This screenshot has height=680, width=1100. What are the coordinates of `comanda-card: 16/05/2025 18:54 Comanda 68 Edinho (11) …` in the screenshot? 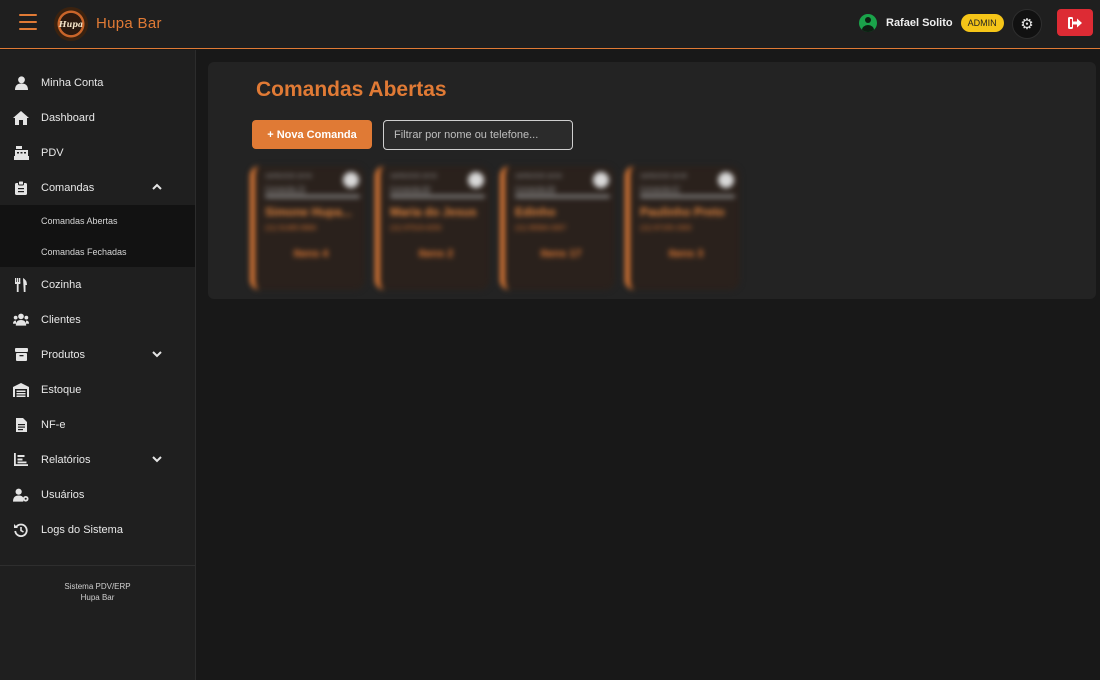 It's located at (557, 228).